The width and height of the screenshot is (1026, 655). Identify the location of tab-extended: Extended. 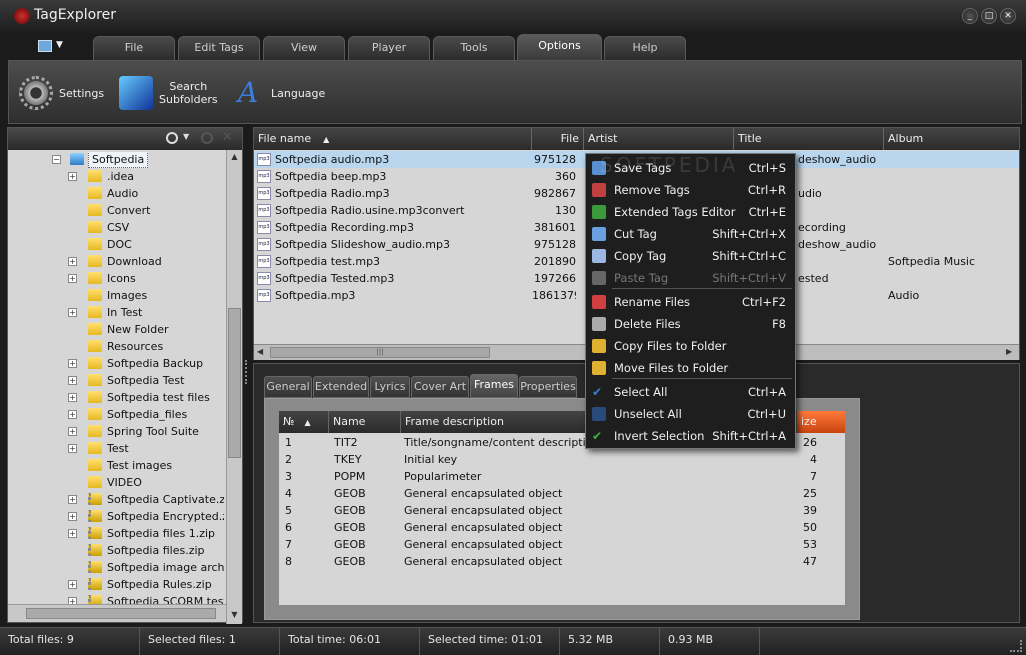
(341, 387).